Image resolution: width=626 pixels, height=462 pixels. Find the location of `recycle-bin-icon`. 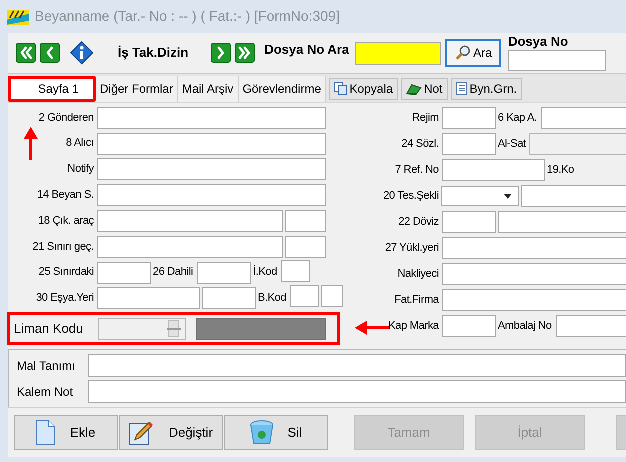

recycle-bin-icon is located at coordinates (262, 433).